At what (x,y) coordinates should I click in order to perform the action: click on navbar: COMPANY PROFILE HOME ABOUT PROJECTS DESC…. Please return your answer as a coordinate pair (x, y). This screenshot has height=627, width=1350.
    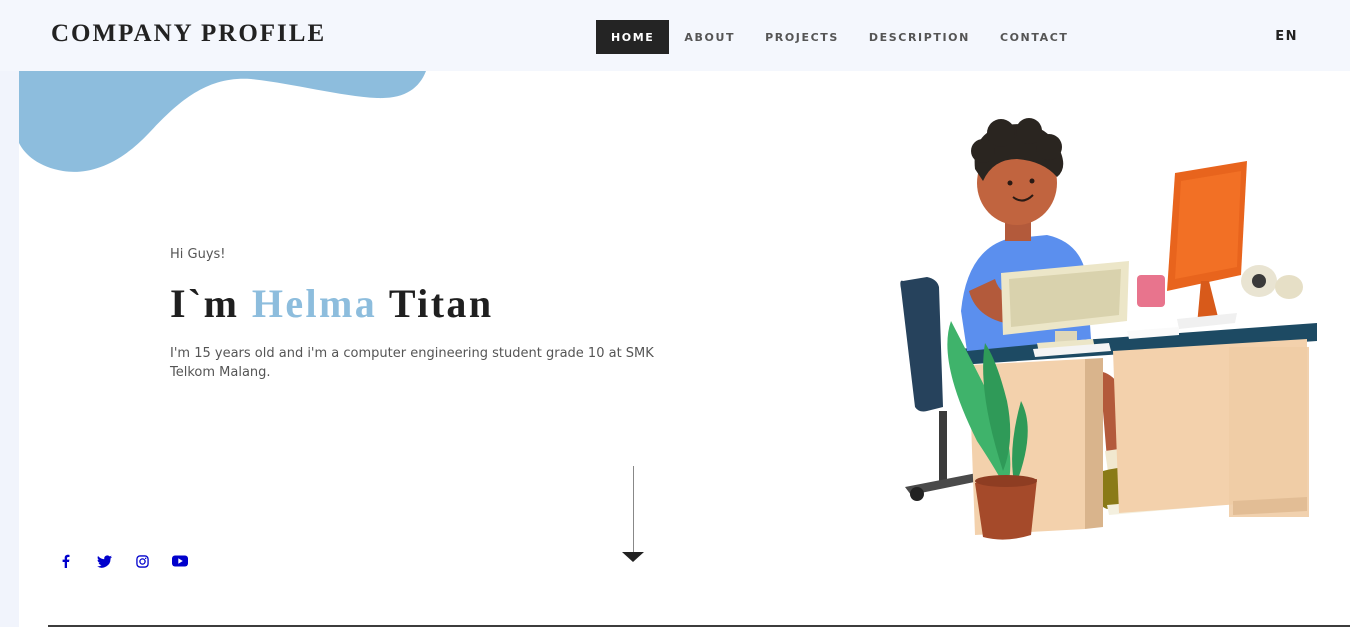
    Looking at the image, I should click on (675, 35).